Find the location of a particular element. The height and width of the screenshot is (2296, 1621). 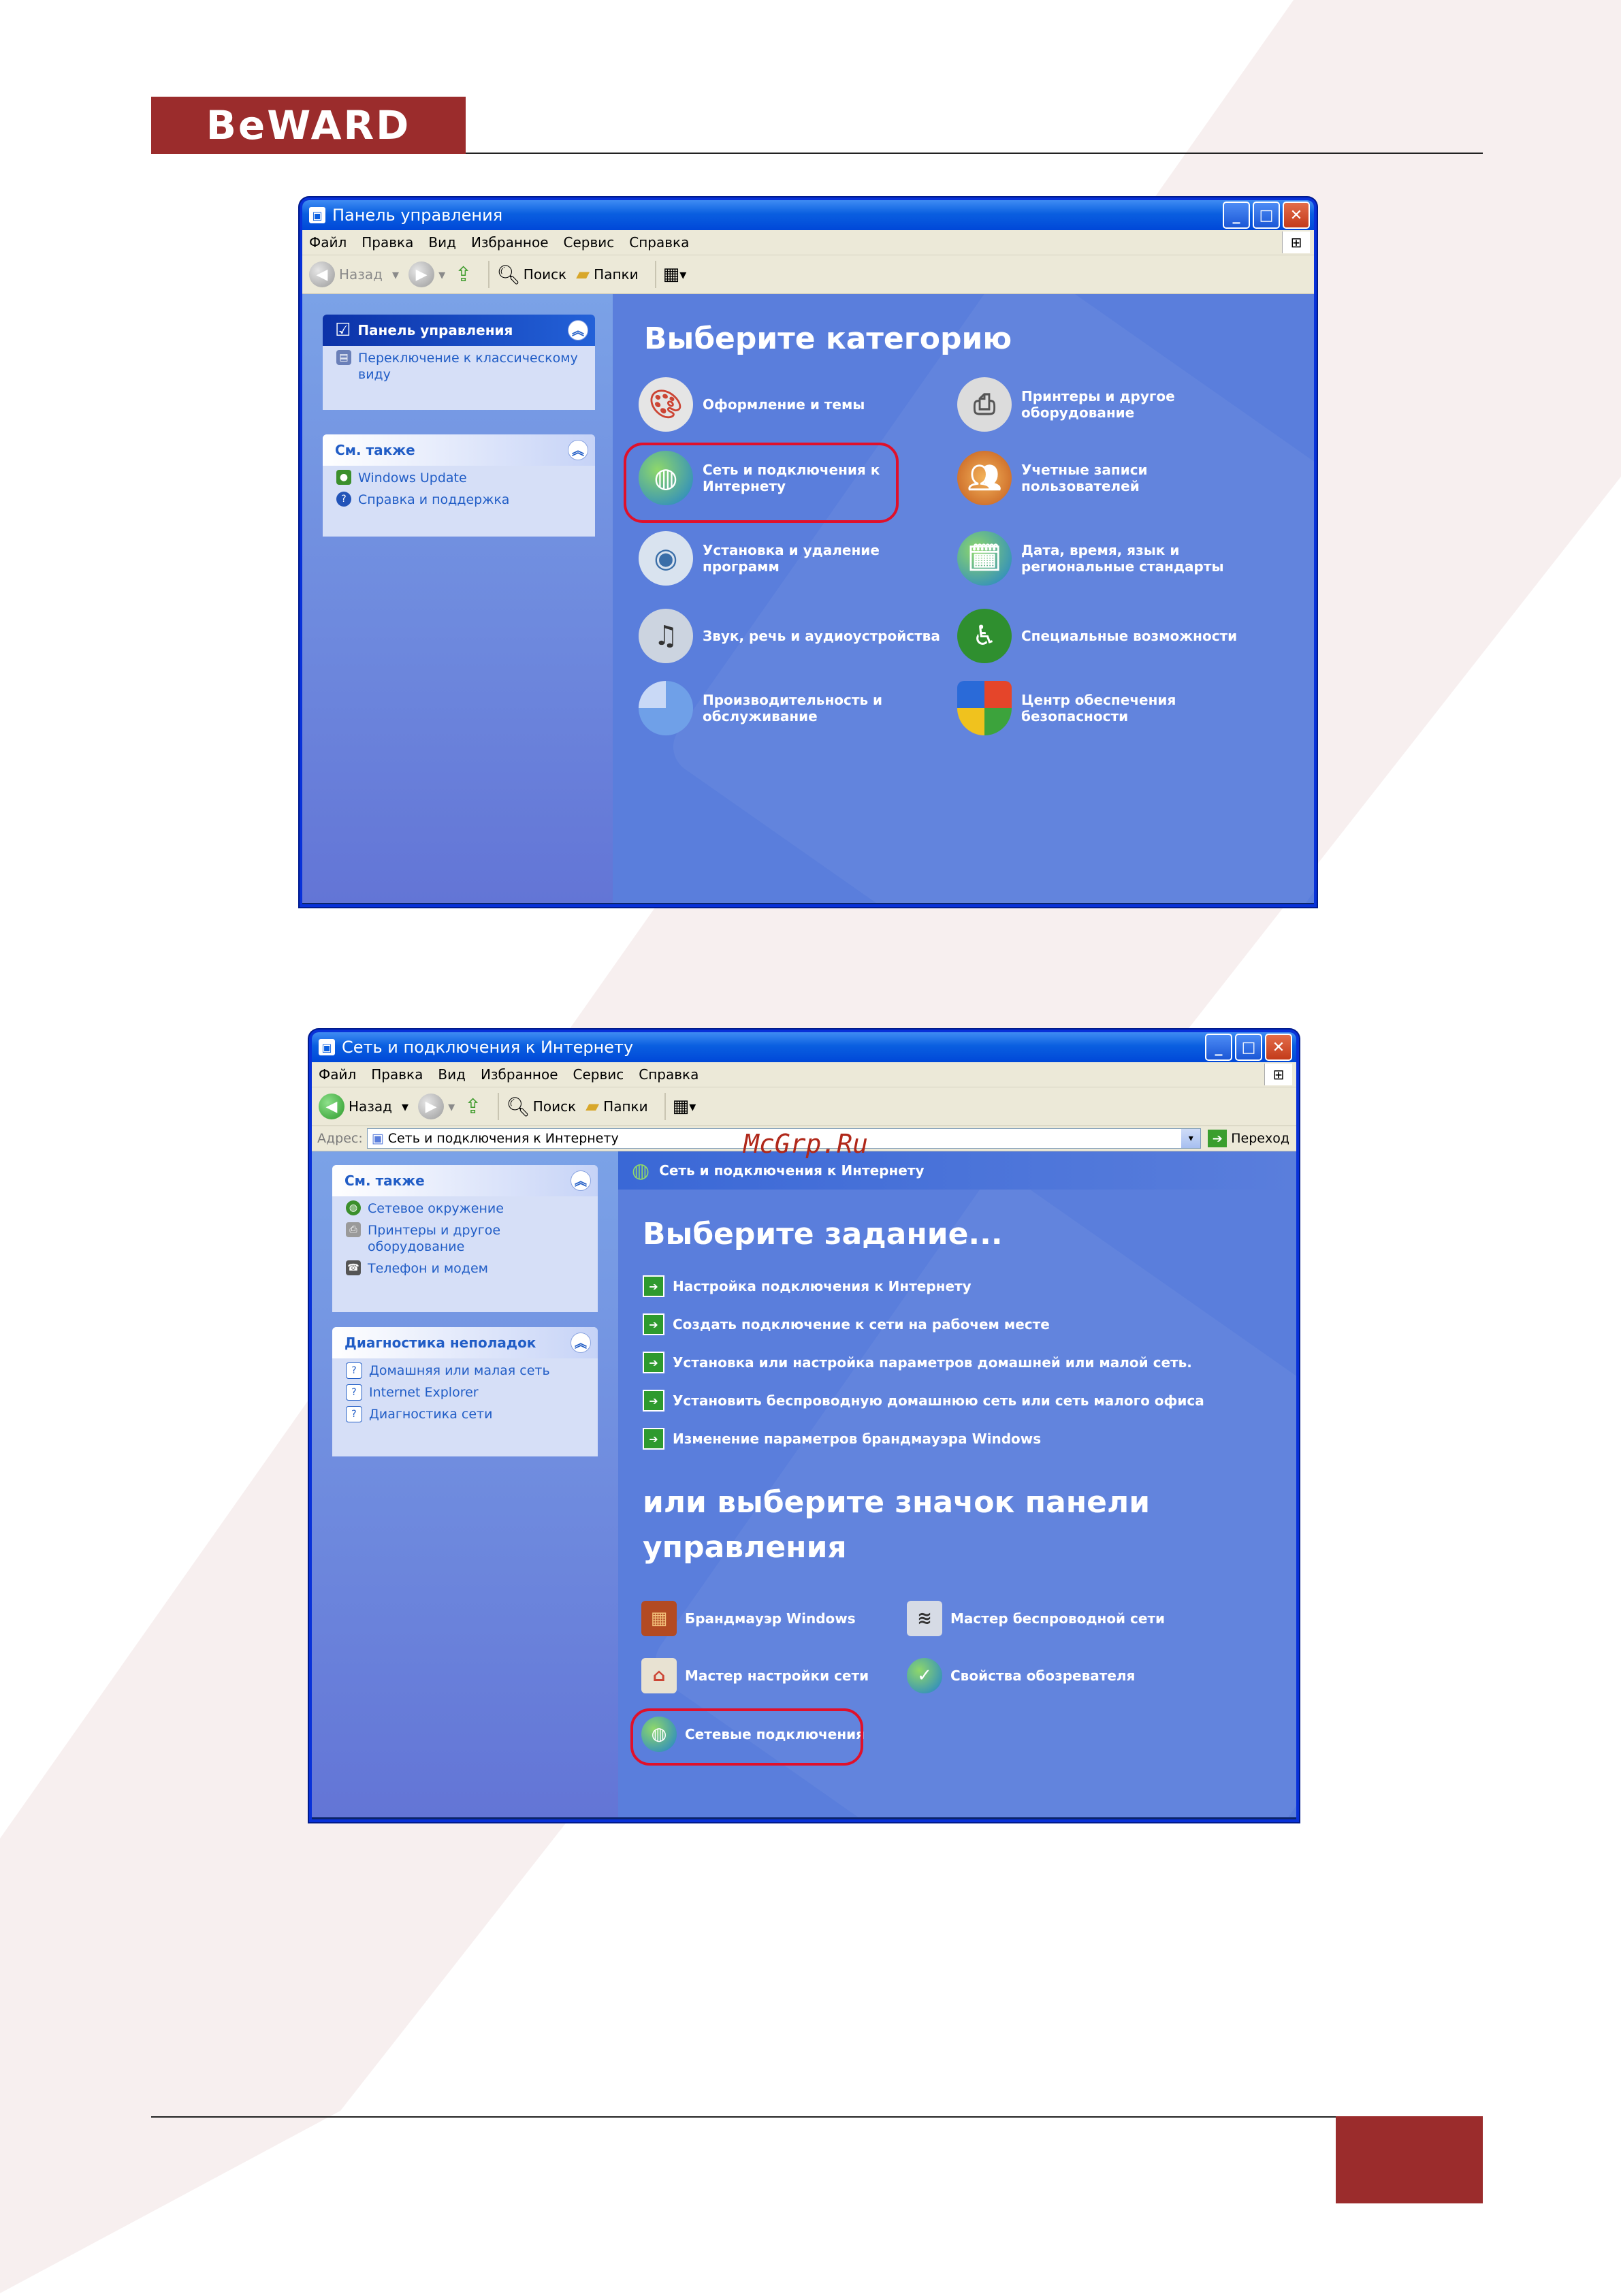

help-support-link: ? Справка и поддержка is located at coordinates (459, 499).